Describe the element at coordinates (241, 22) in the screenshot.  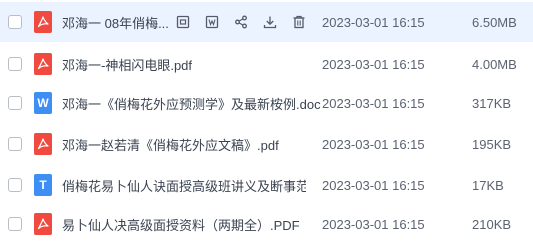
I see `share-icon` at that location.